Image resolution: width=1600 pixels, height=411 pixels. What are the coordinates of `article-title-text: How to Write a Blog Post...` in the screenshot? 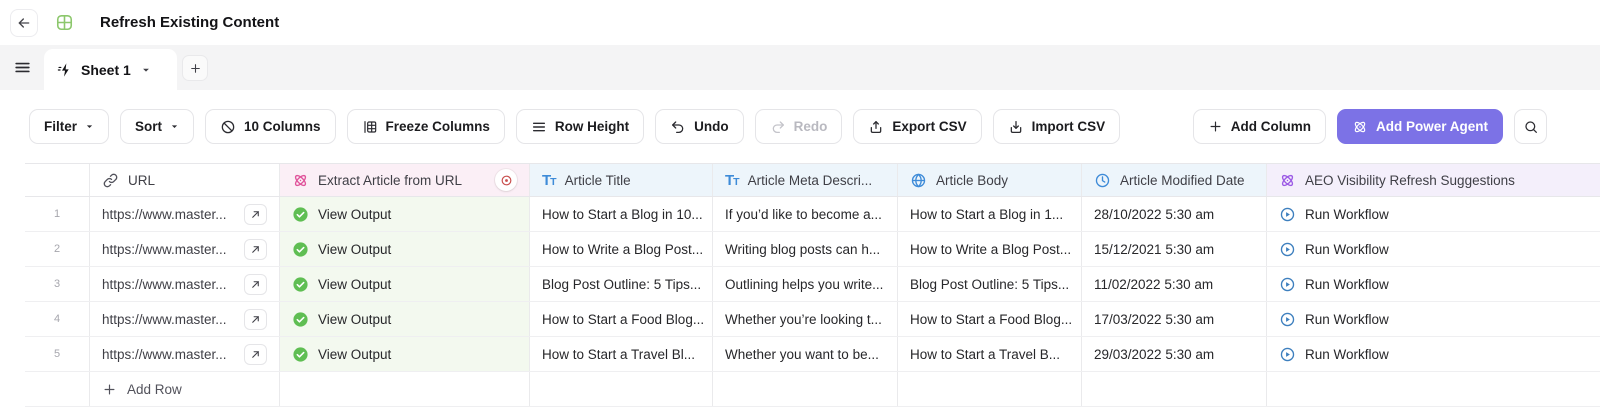 It's located at (623, 249).